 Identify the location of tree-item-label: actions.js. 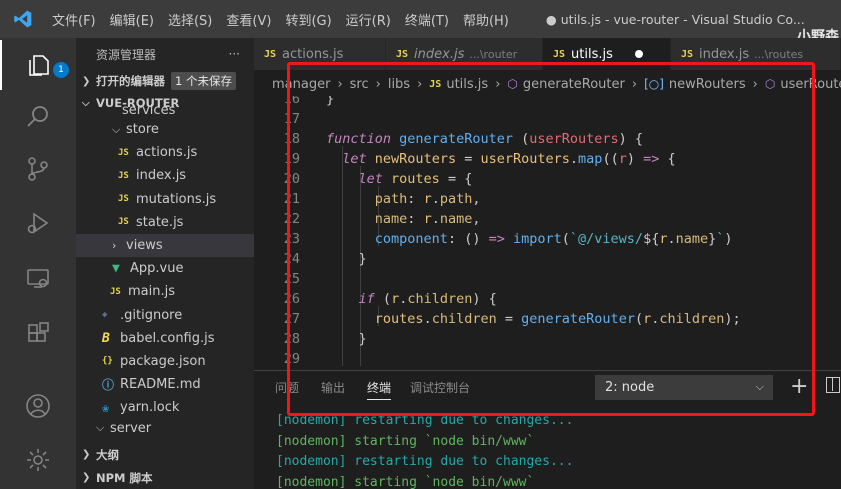
(167, 153).